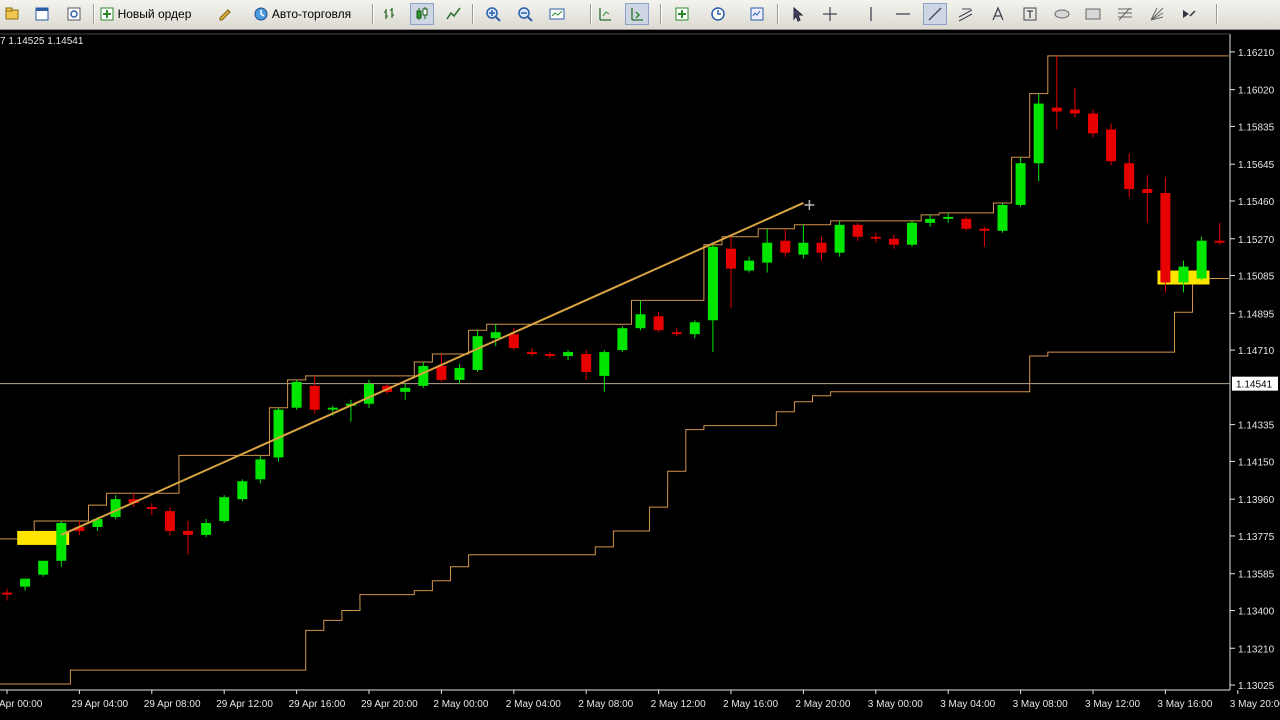  I want to click on templates-button, so click(757, 14).